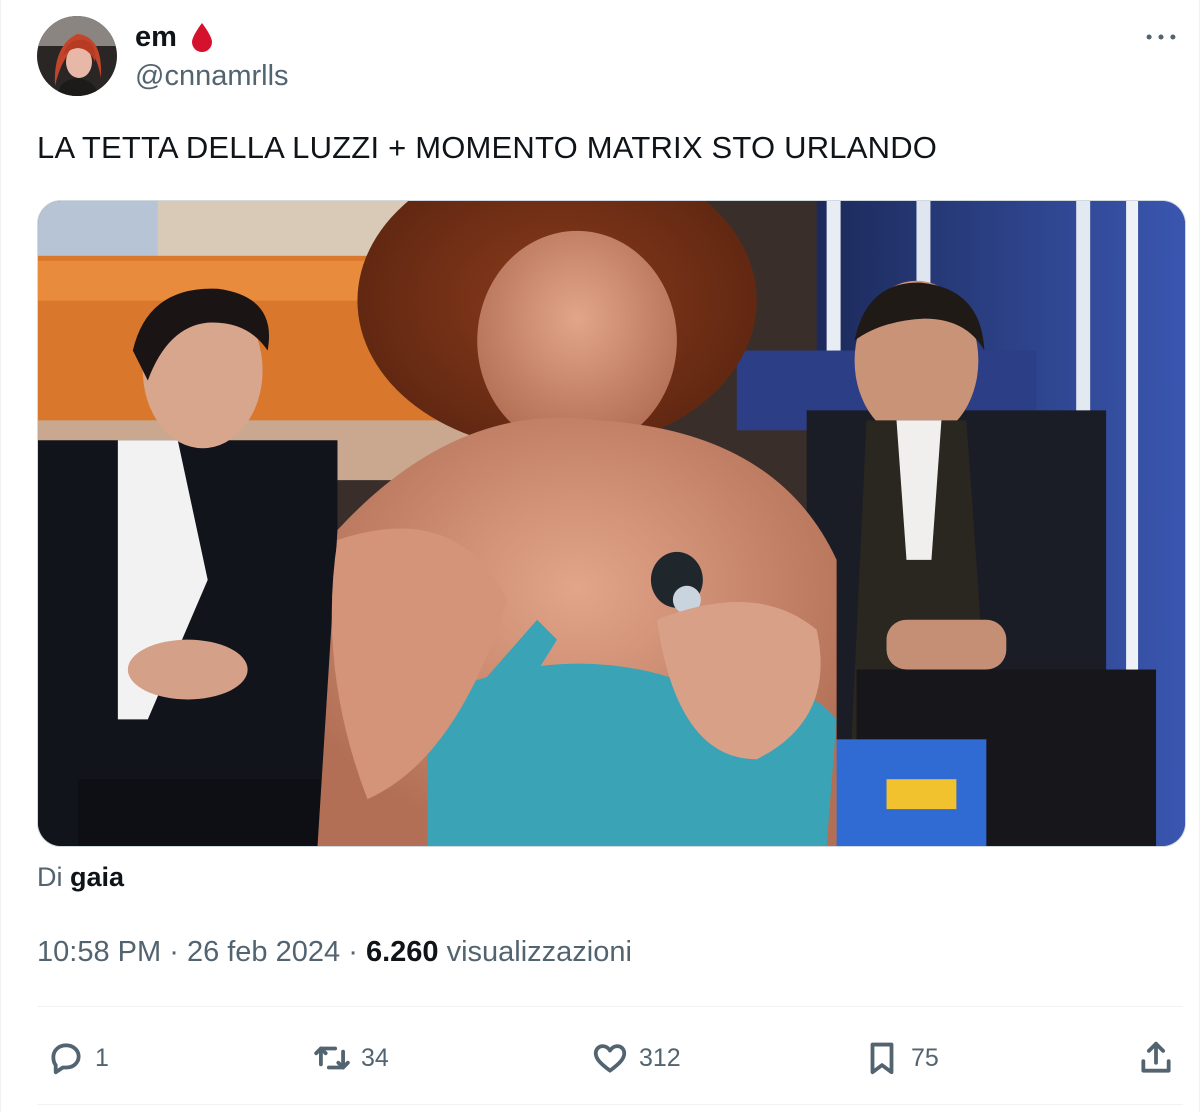 This screenshot has height=1112, width=1200. I want to click on author-display-name: em, so click(156, 37).